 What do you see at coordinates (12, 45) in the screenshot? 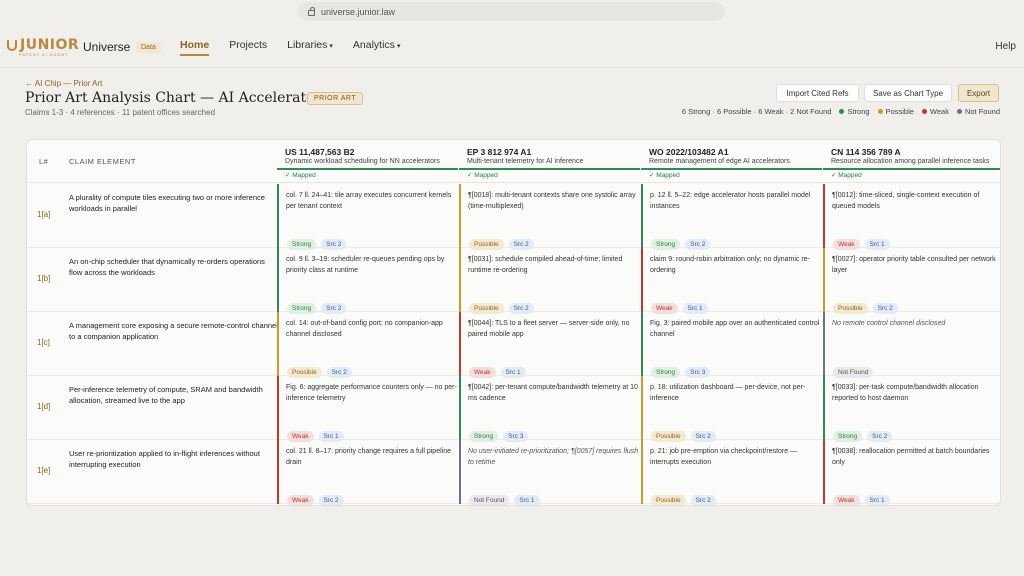
I see `junior-mark-icon` at bounding box center [12, 45].